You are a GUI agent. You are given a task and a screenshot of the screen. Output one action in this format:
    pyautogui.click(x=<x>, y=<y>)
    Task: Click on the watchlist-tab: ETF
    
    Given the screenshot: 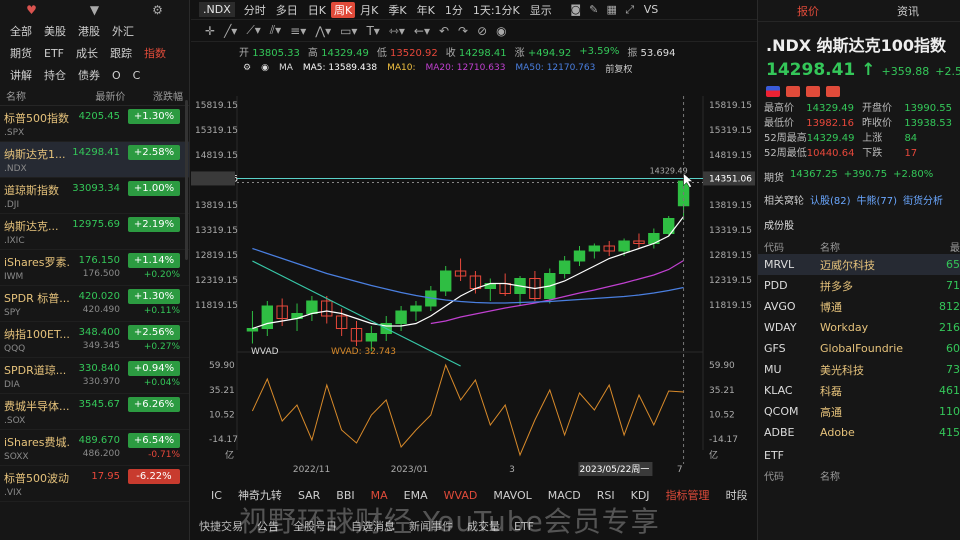 What is the action you would take?
    pyautogui.click(x=54, y=53)
    